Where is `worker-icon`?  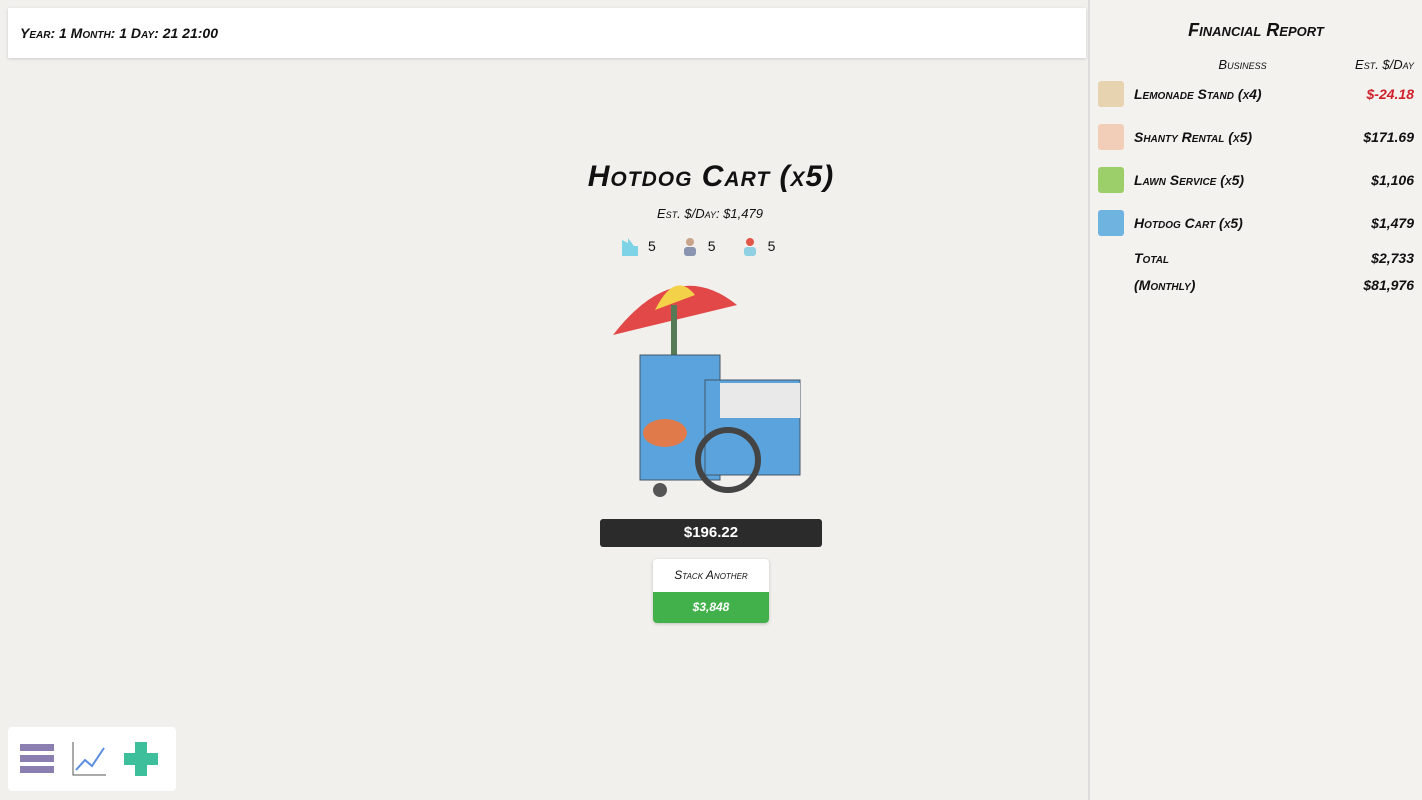 worker-icon is located at coordinates (689, 247).